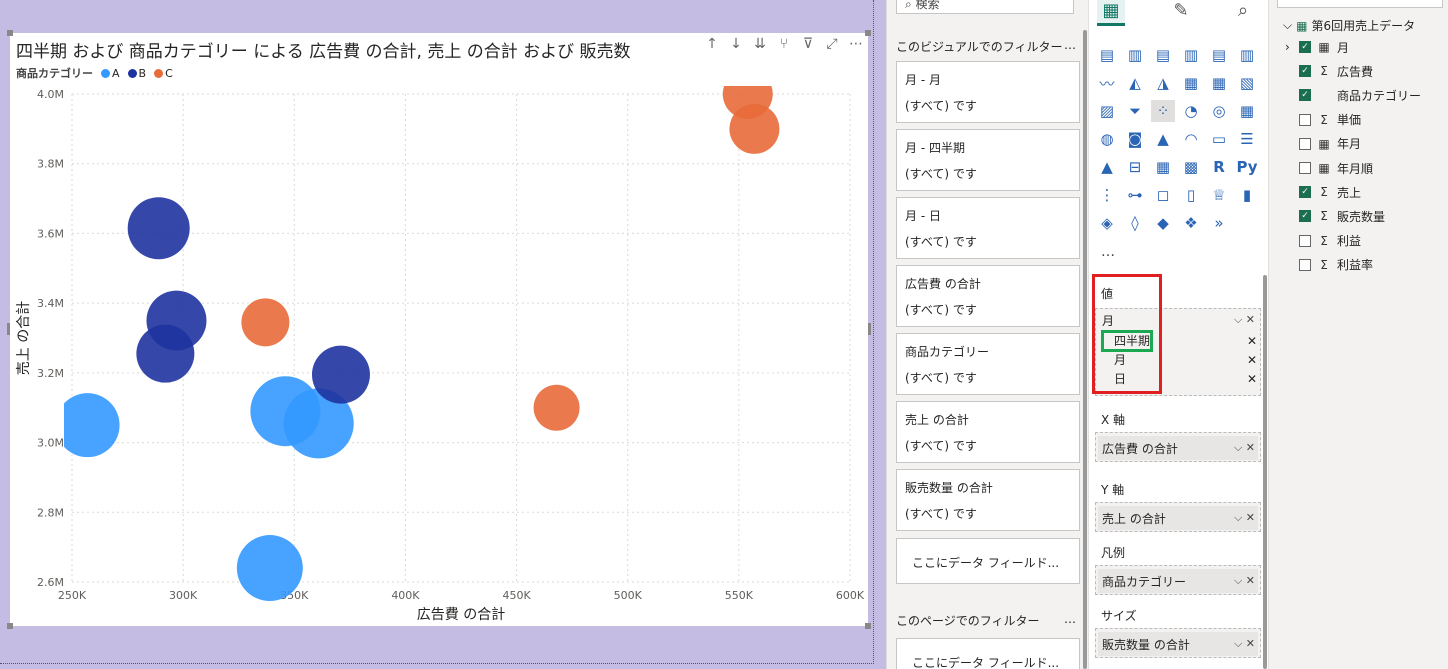 Image resolution: width=1448 pixels, height=669 pixels. What do you see at coordinates (1247, 111) in the screenshot?
I see `treemap-icon: ▦` at bounding box center [1247, 111].